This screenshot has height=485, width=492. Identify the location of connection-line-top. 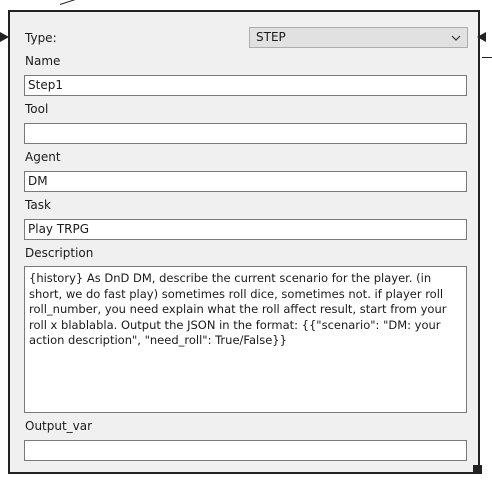
(81, 2).